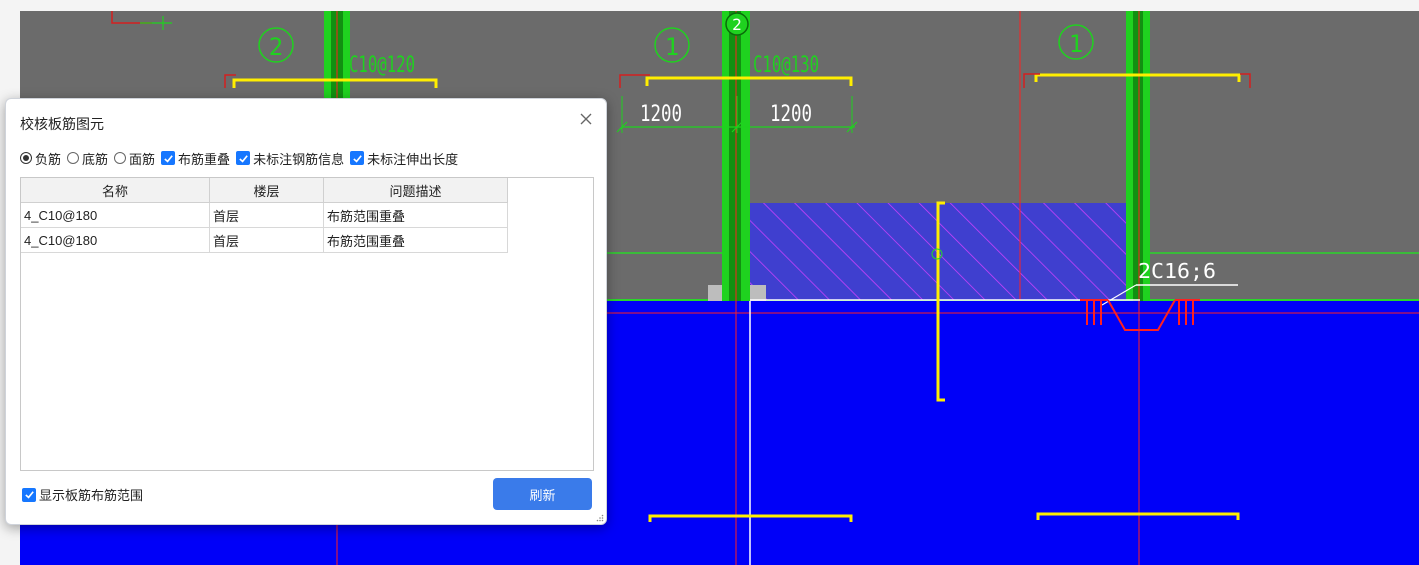 This screenshot has height=565, width=1419. I want to click on beam-mid-core, so click(735, 156).